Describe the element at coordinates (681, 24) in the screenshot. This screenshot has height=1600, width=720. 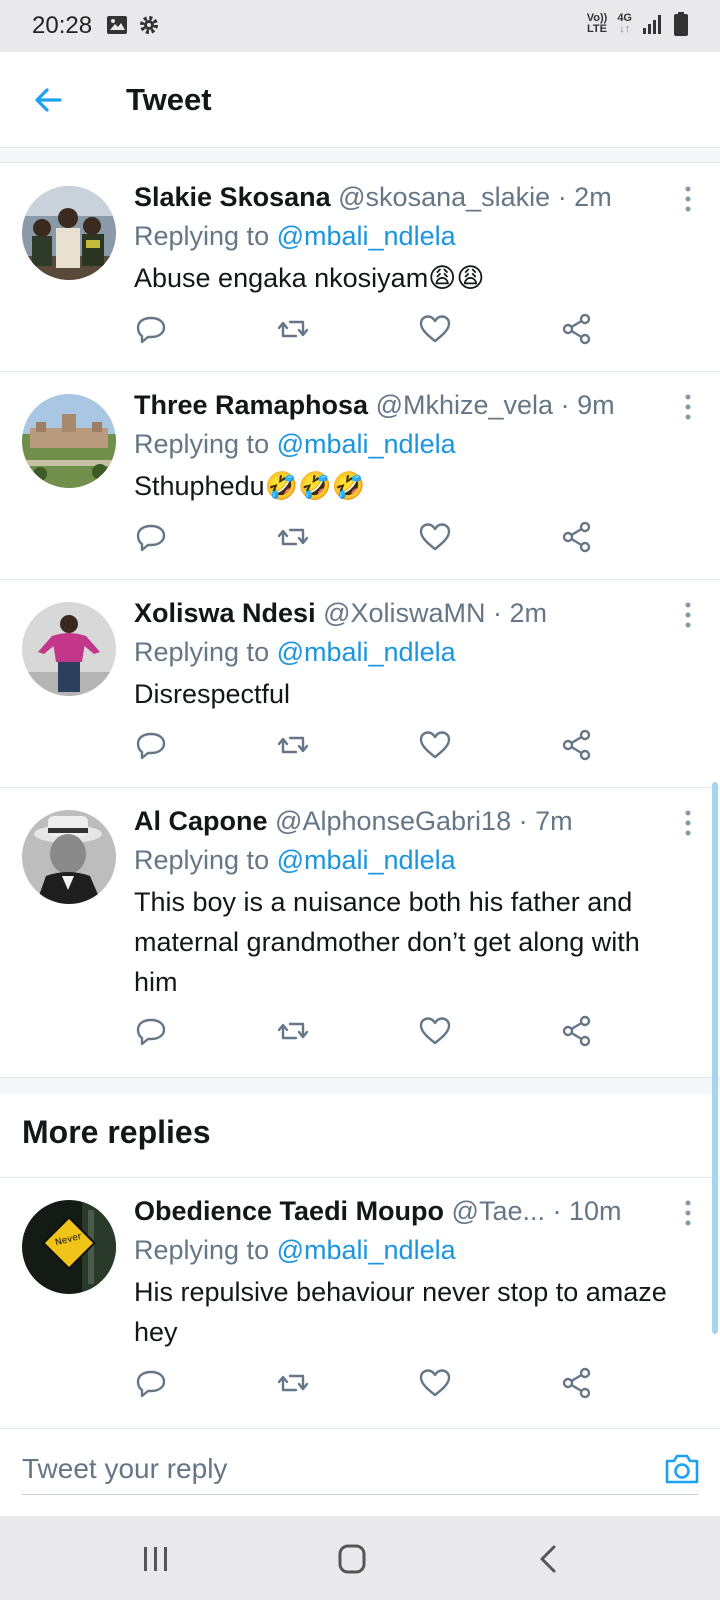
I see `battery-icon` at that location.